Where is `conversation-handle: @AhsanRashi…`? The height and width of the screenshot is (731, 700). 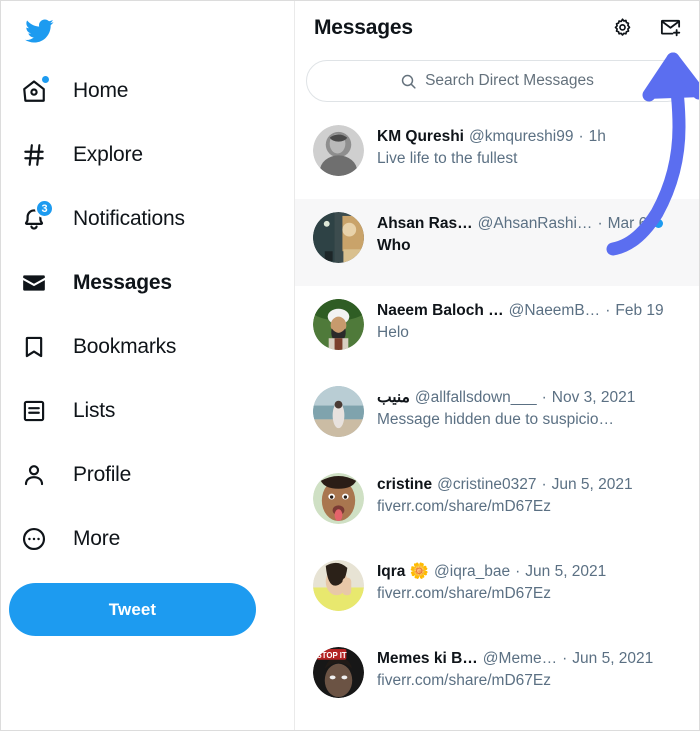
conversation-handle: @AhsanRashi… is located at coordinates (535, 223).